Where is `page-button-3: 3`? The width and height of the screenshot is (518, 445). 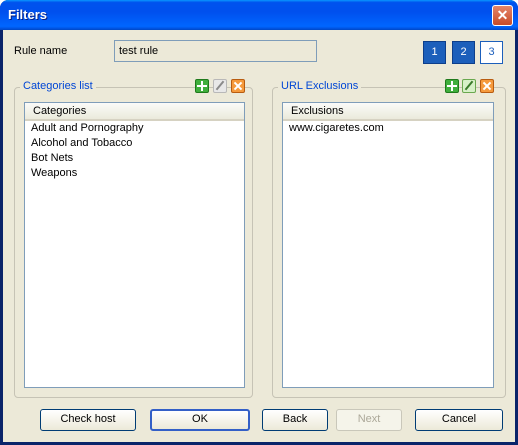
page-button-3: 3 is located at coordinates (491, 52).